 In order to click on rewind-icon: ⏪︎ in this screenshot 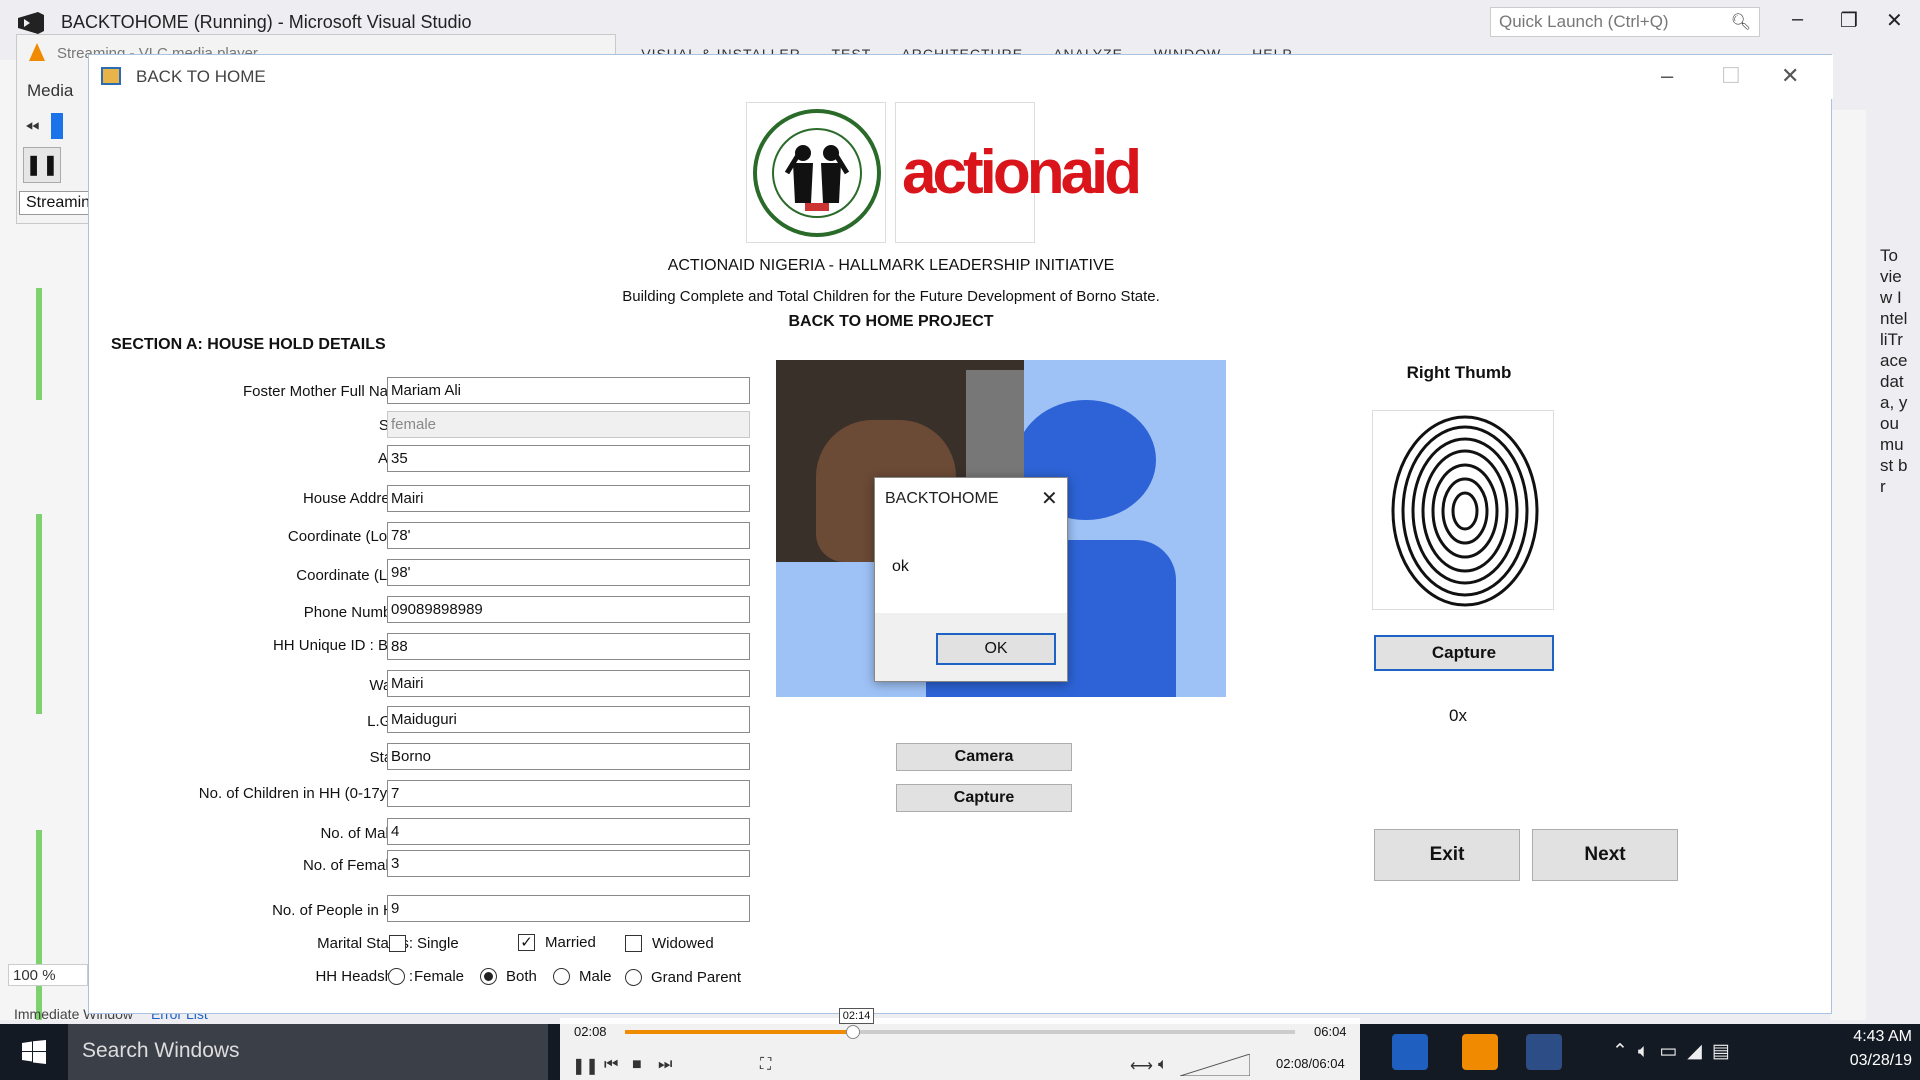, I will do `click(32, 127)`.